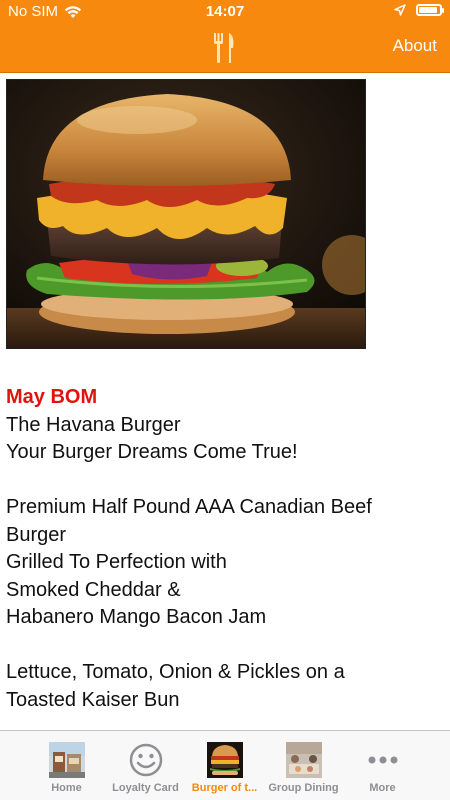  What do you see at coordinates (93, 424) in the screenshot?
I see `promo-line: The Havana Burger` at bounding box center [93, 424].